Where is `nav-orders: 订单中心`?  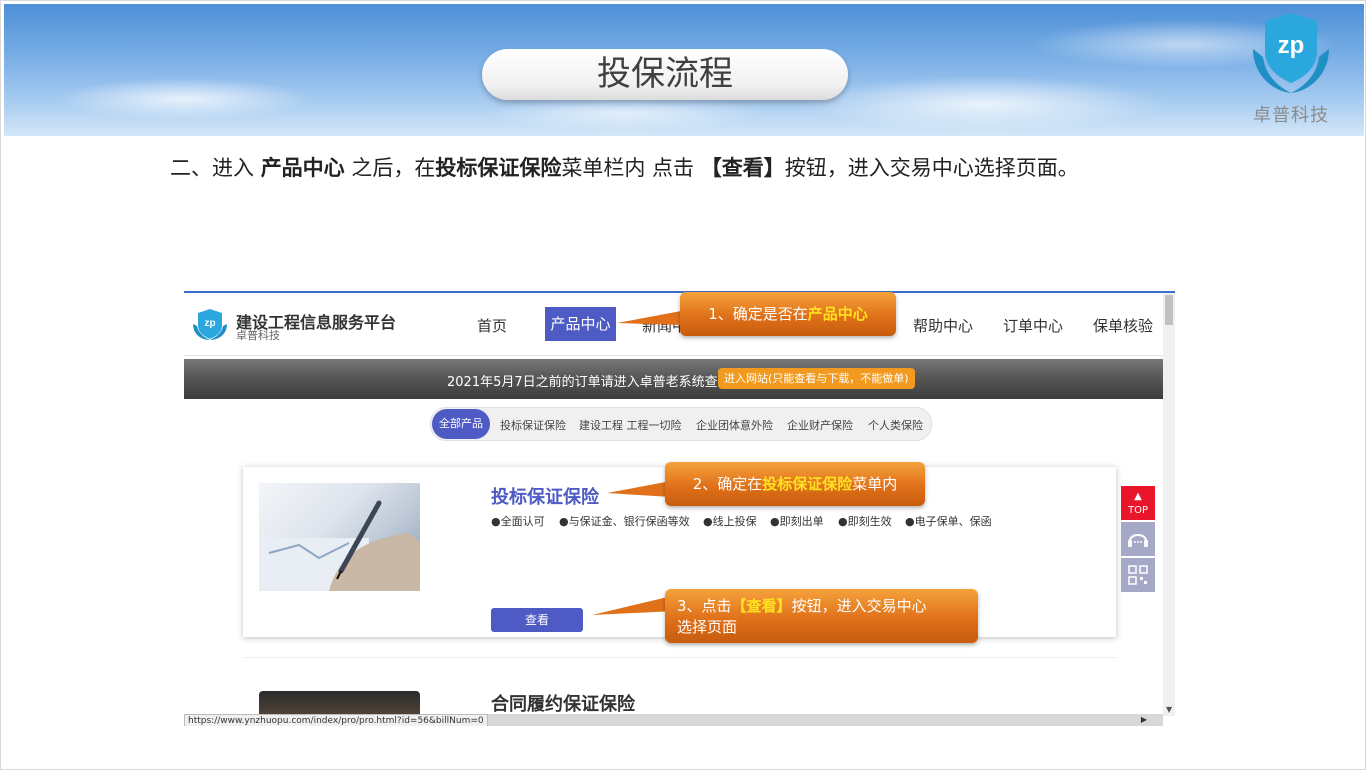 nav-orders: 订单中心 is located at coordinates (1033, 325).